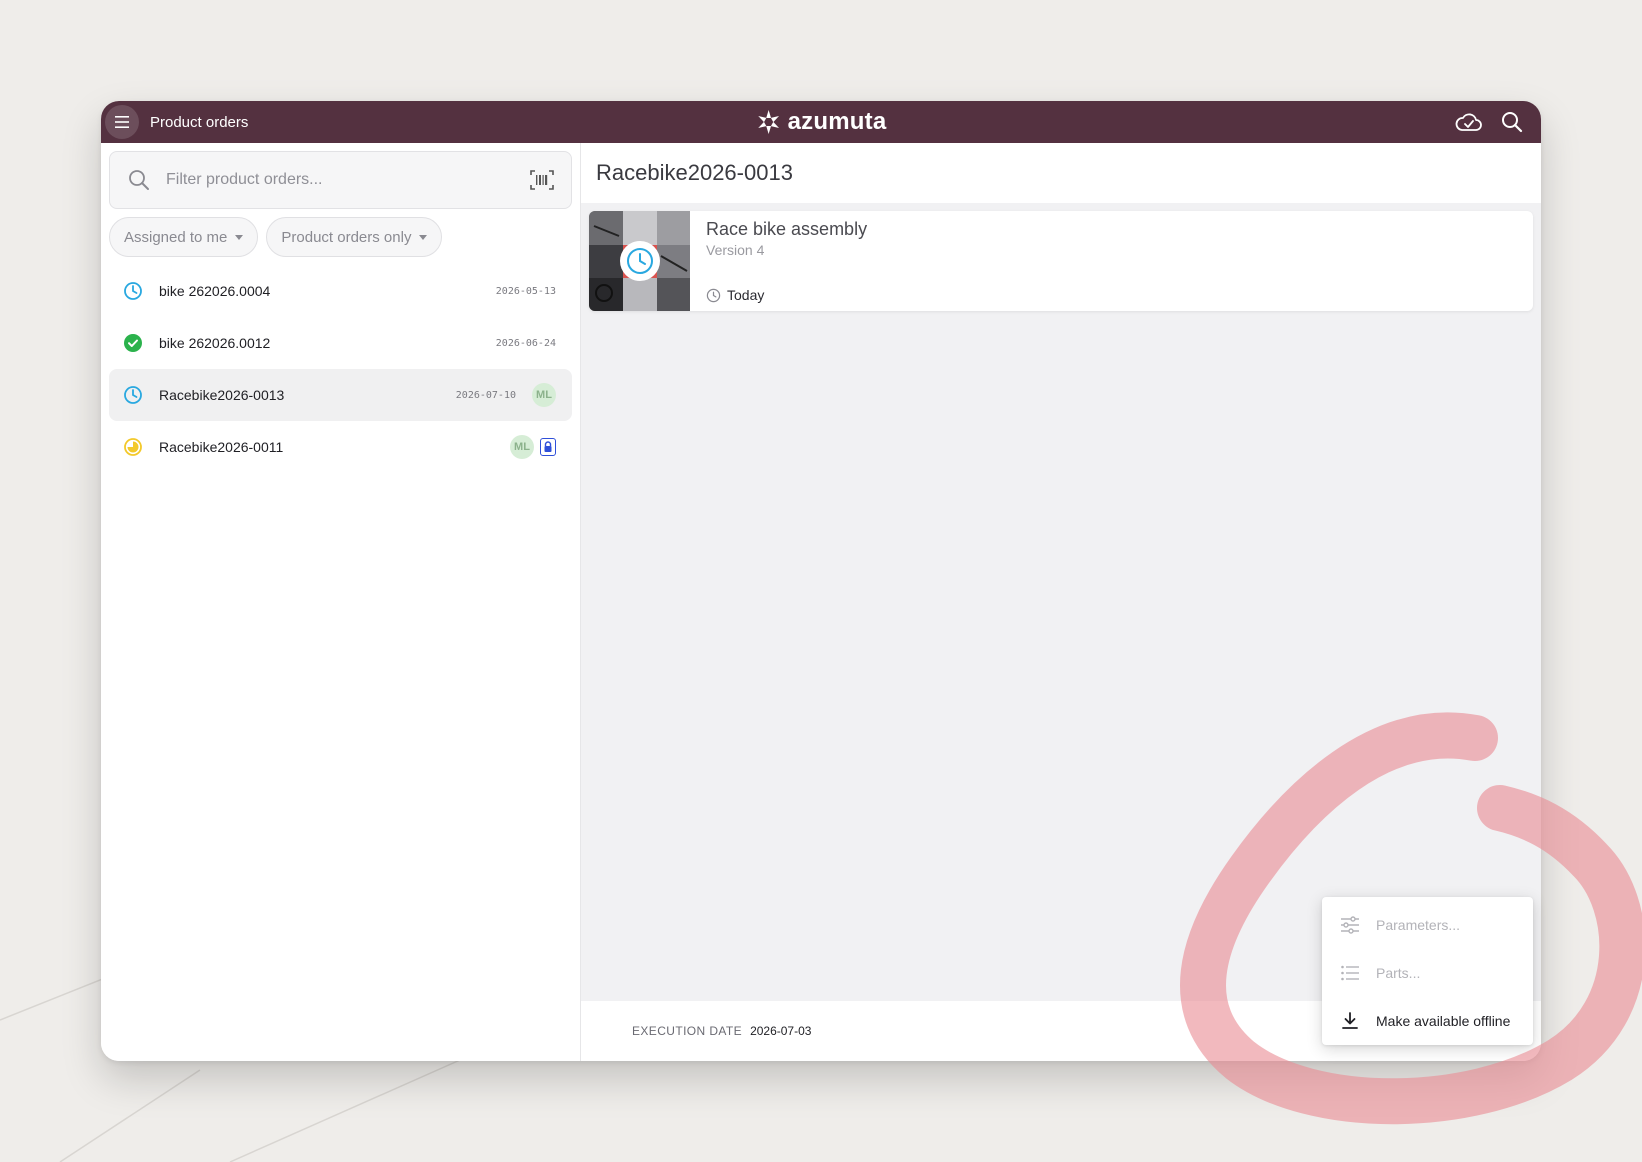 The height and width of the screenshot is (1162, 1642). I want to click on order-name: bike 262026.0012, so click(215, 343).